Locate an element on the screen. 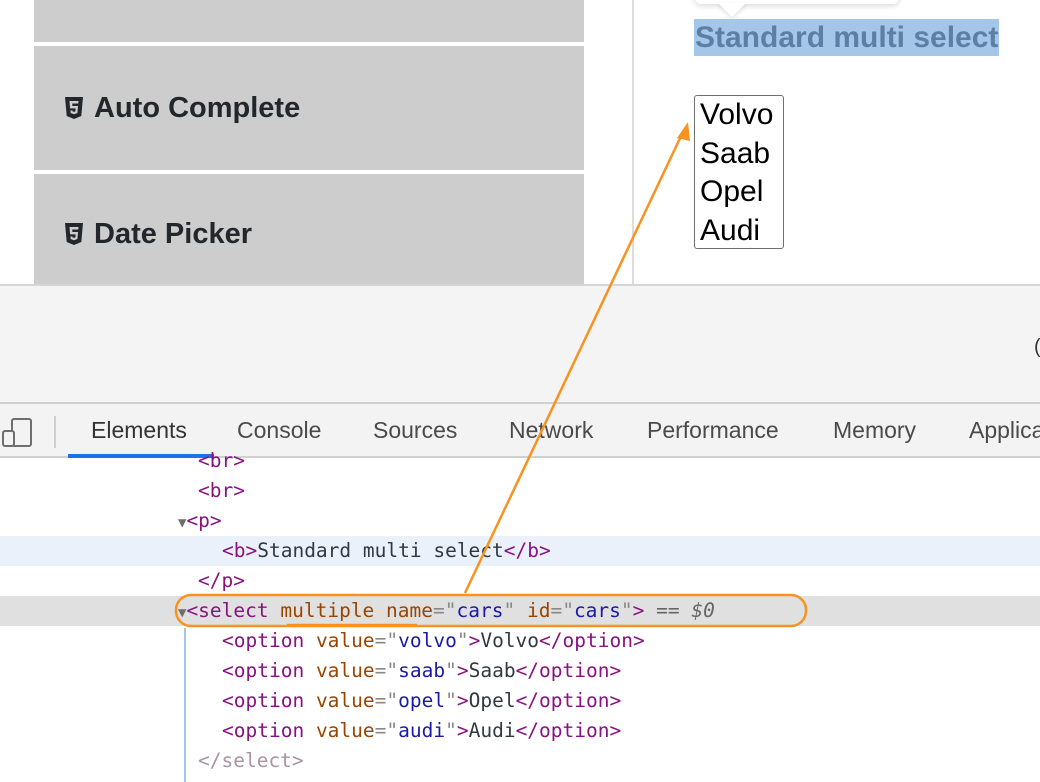 The image size is (1040, 782). cars-multi-select: Volvo Saab Opel Audi is located at coordinates (739, 172).